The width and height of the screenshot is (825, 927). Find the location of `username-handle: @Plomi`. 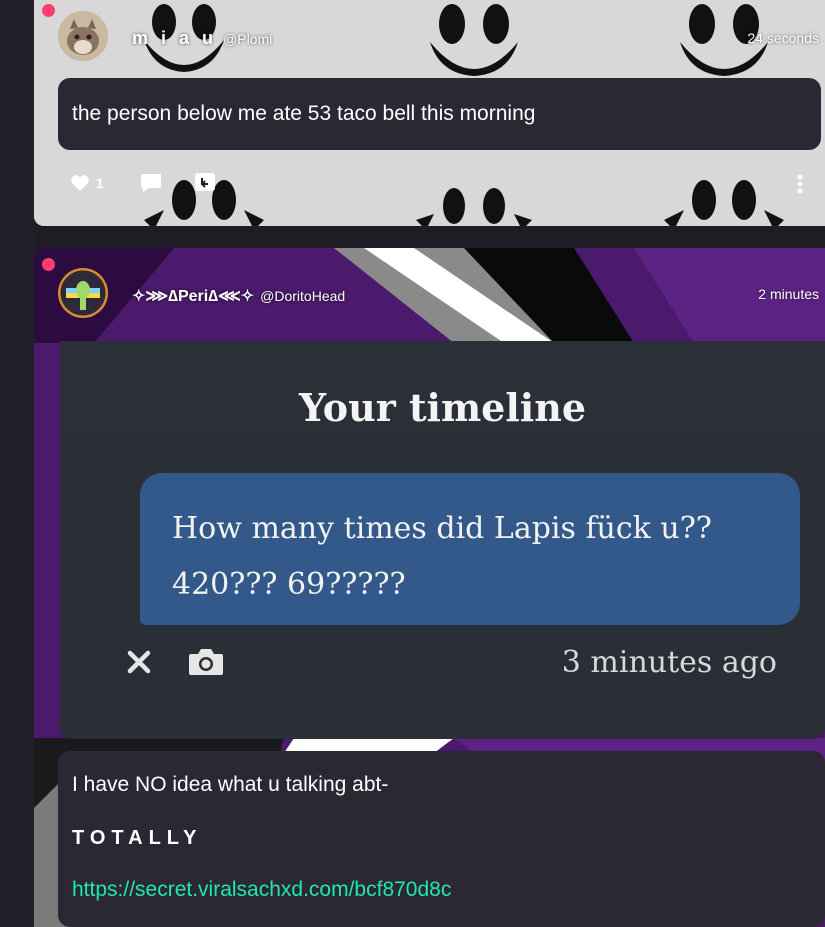

username-handle: @Plomi is located at coordinates (247, 39).